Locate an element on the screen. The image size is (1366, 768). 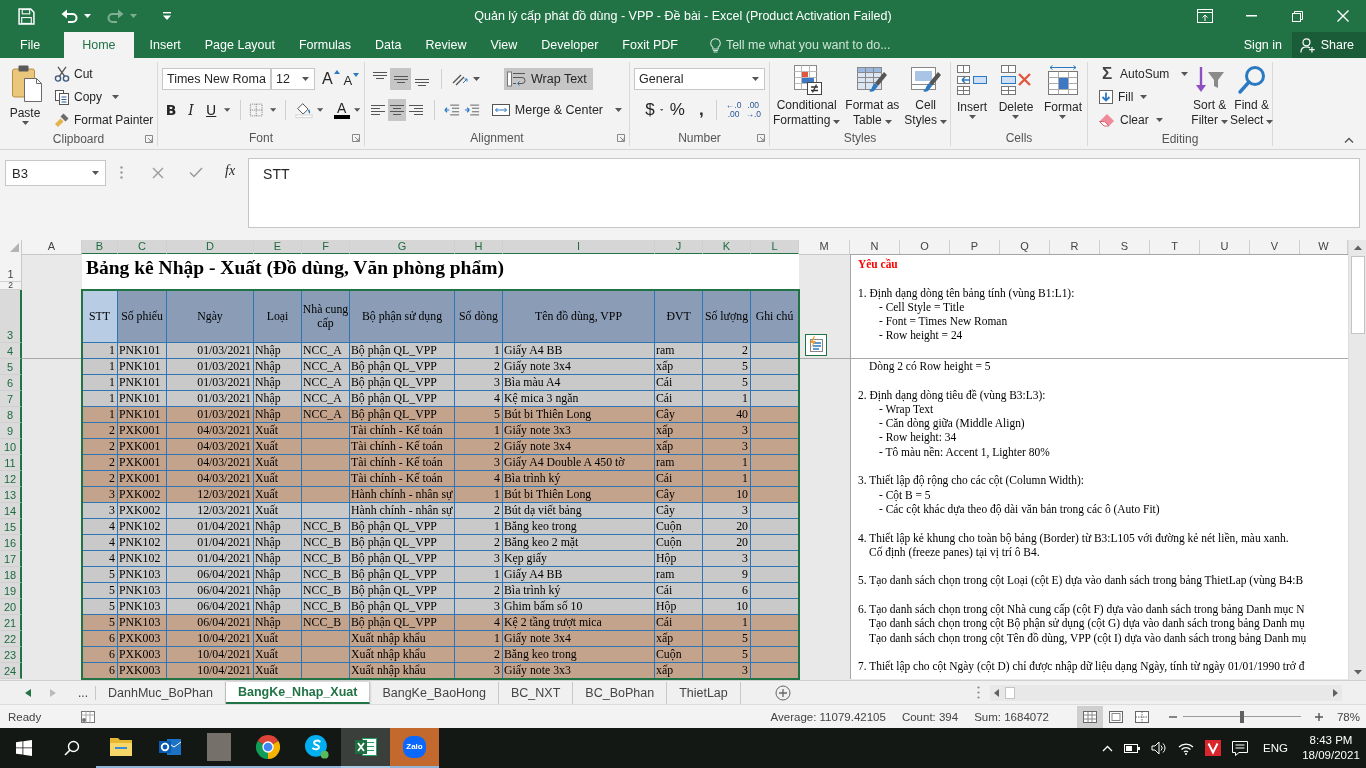
underline-button: U is located at coordinates (211, 110).